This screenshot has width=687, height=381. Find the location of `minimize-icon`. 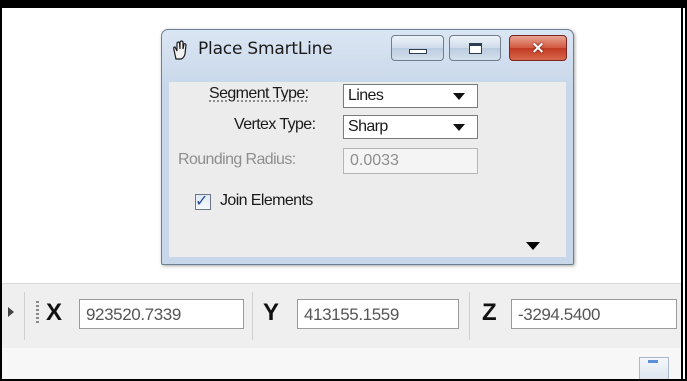

minimize-icon is located at coordinates (418, 51).